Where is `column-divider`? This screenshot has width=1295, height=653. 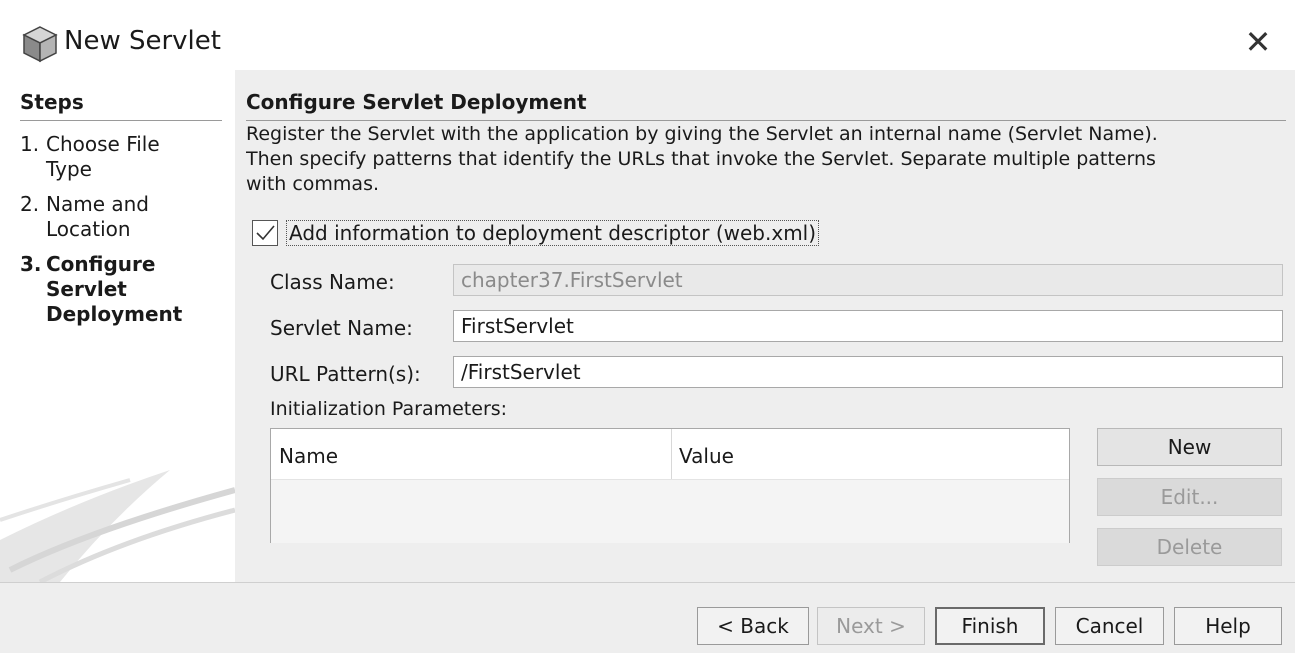
column-divider is located at coordinates (671, 454).